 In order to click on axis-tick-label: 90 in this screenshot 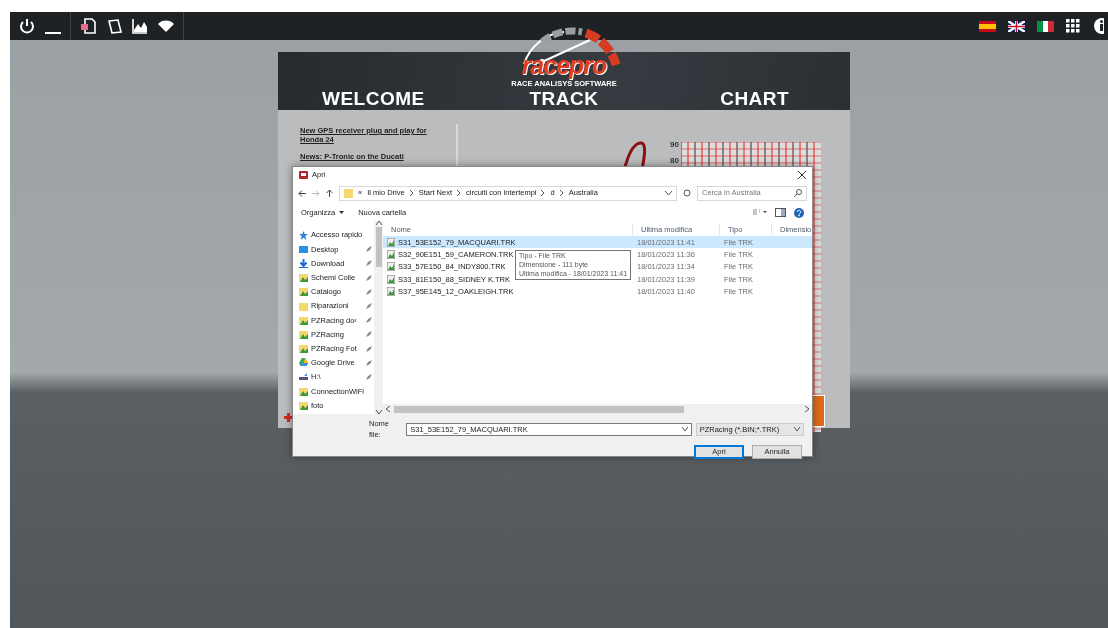, I will do `click(674, 145)`.